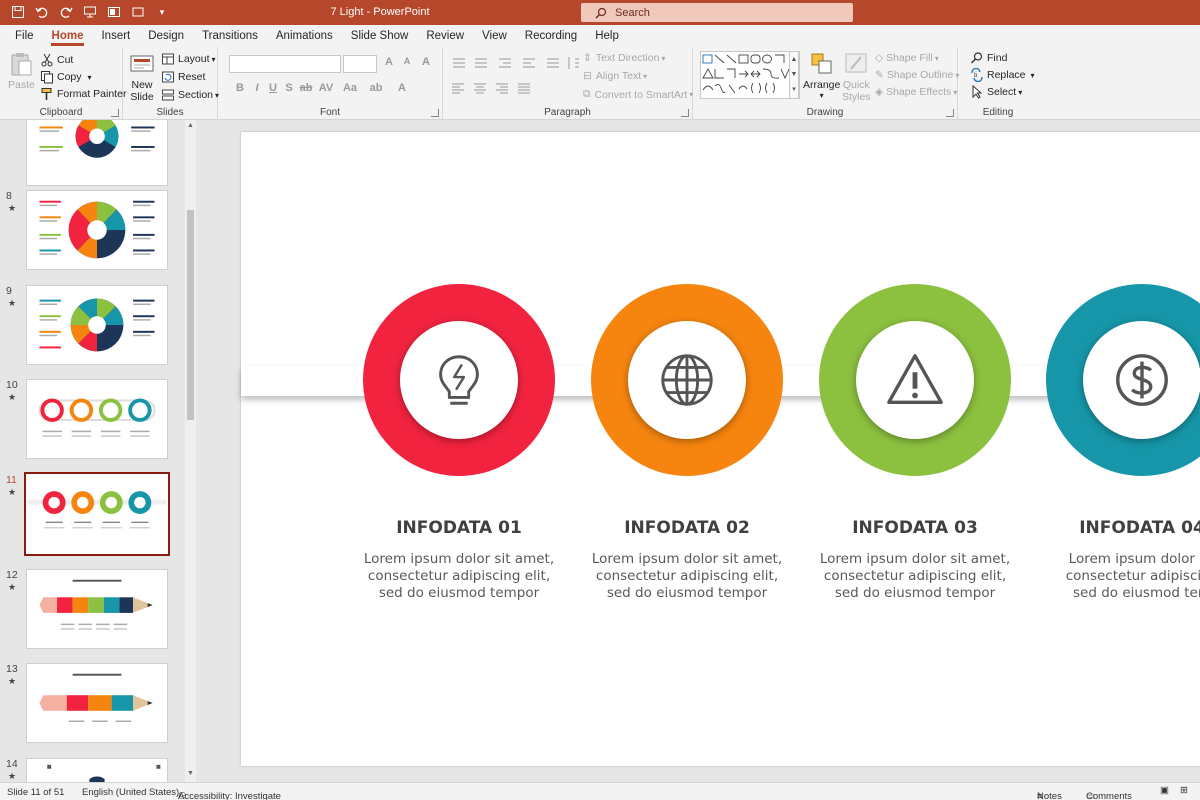  What do you see at coordinates (190, 125) in the screenshot?
I see `scroll-up-icon: ▲` at bounding box center [190, 125].